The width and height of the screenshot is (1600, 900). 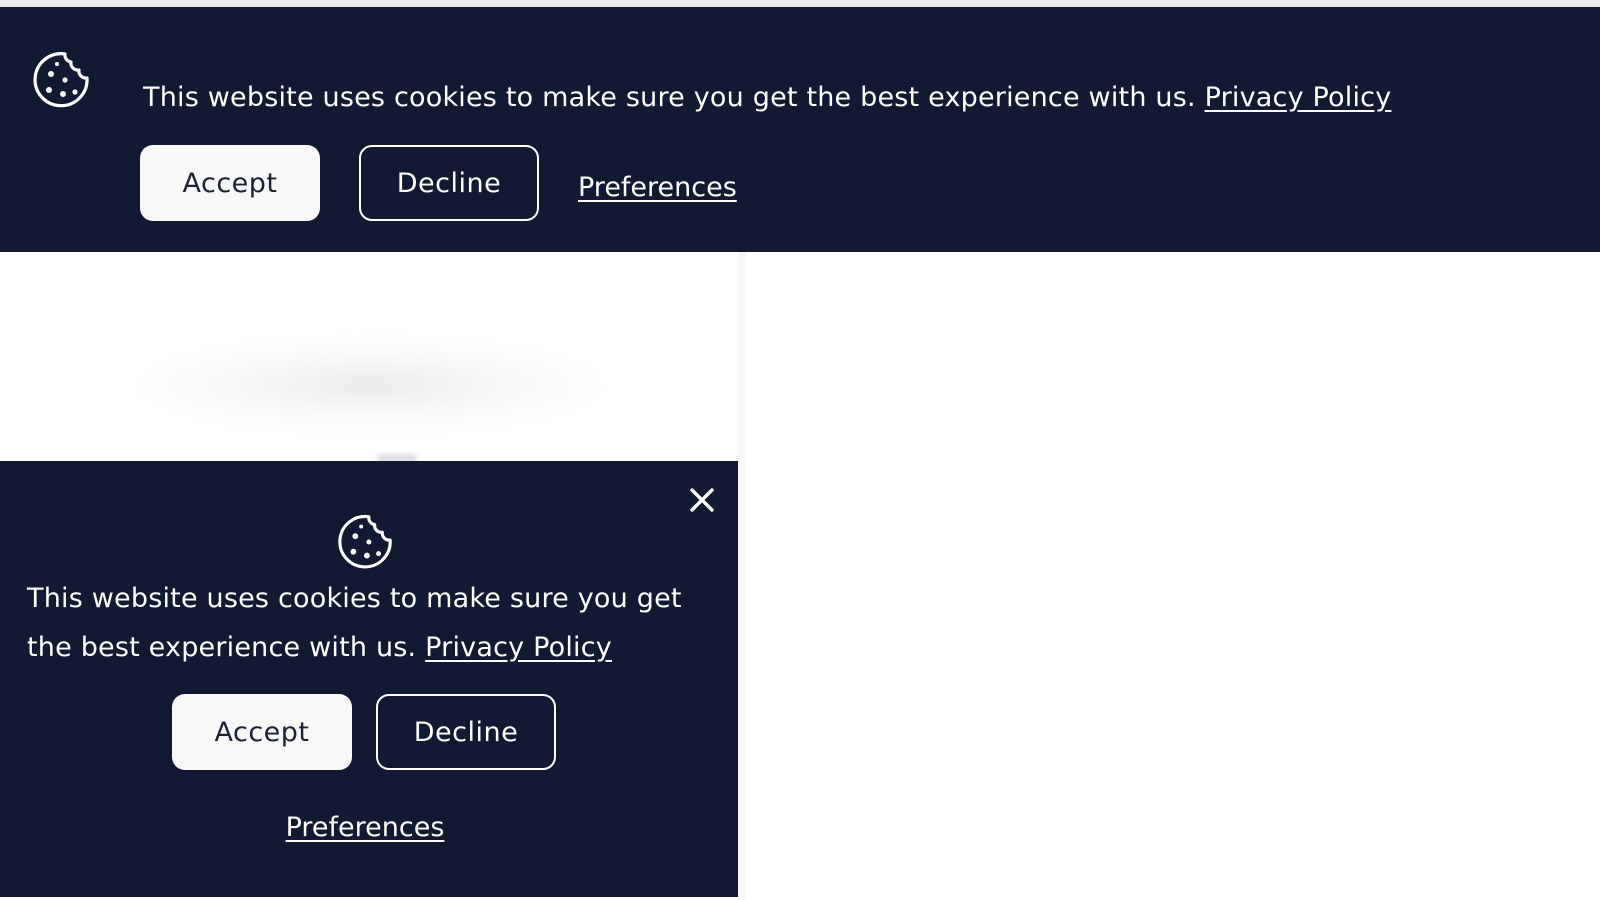 I want to click on blurred-logo, so click(x=370, y=385).